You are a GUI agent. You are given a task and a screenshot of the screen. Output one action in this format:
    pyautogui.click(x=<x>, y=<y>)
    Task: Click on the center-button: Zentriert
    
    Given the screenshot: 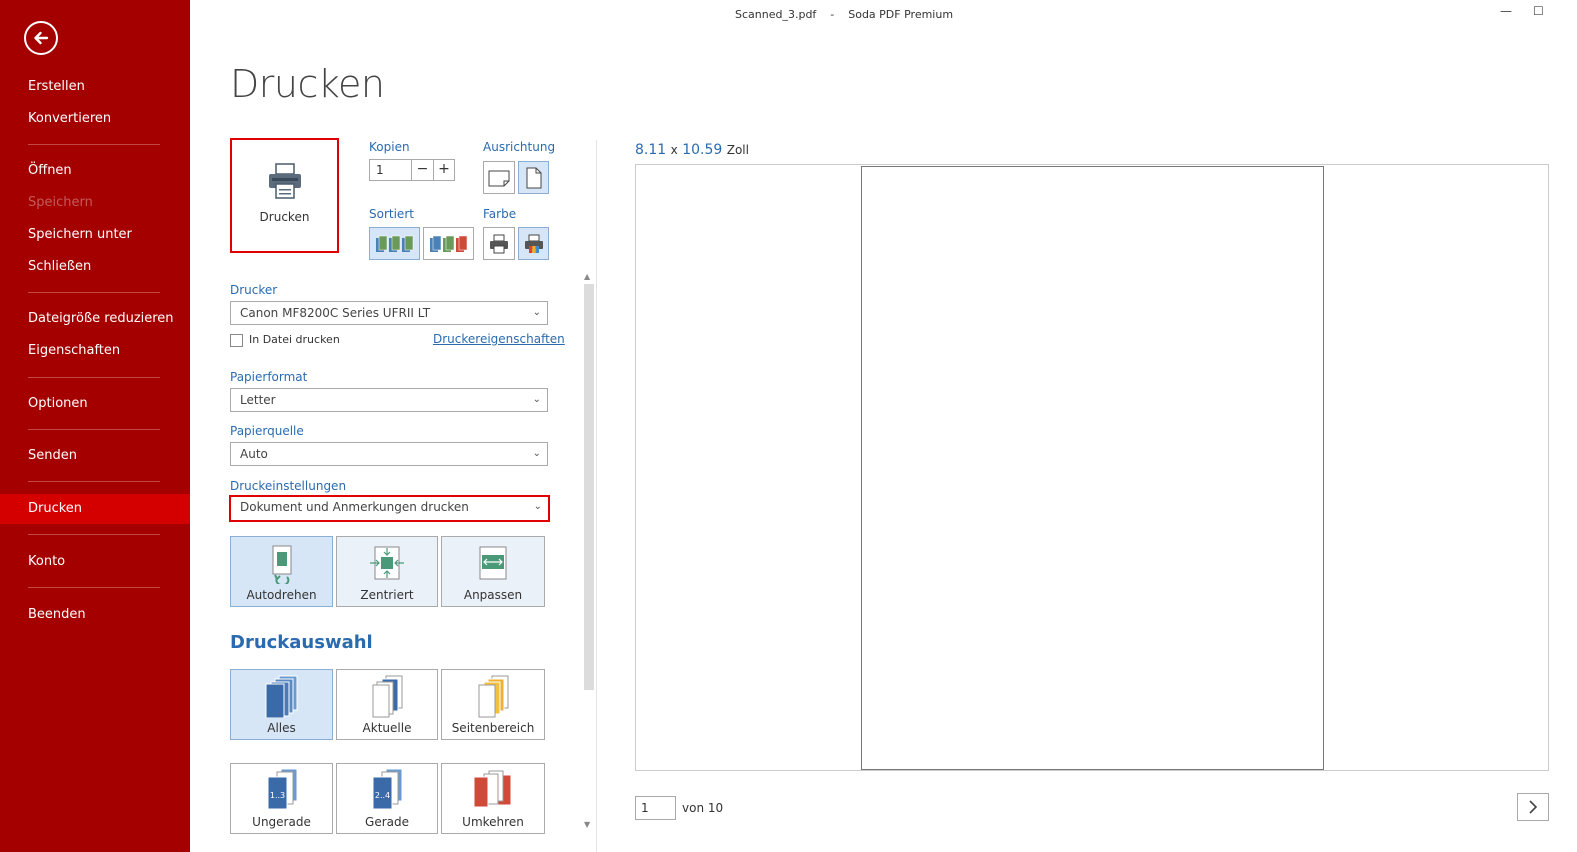 What is the action you would take?
    pyautogui.click(x=387, y=571)
    